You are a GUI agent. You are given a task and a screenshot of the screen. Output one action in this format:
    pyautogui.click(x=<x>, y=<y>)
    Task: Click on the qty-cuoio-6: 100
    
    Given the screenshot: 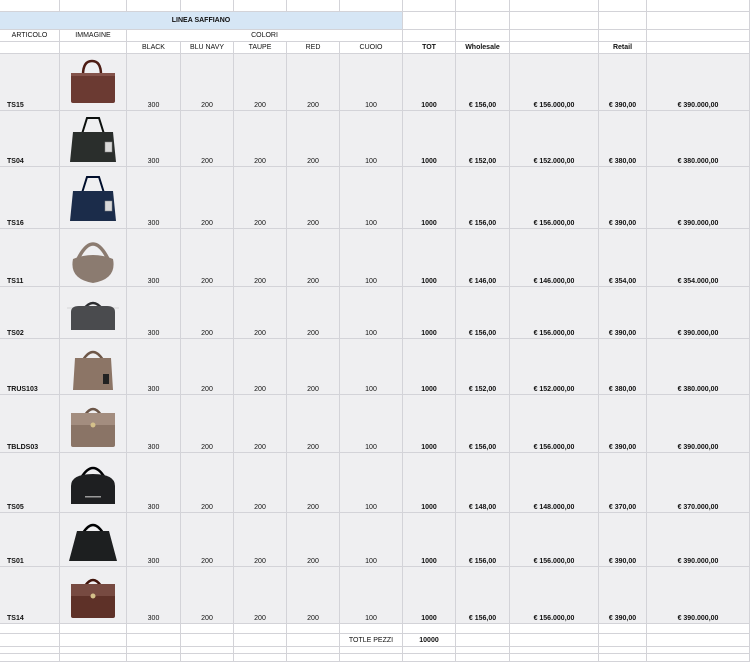 What is the action you would take?
    pyautogui.click(x=371, y=424)
    